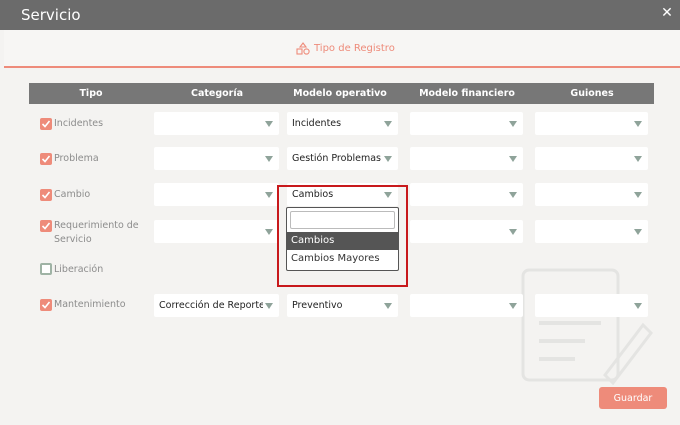  I want to click on dropdown-option-cambios: Cambios, so click(342, 241).